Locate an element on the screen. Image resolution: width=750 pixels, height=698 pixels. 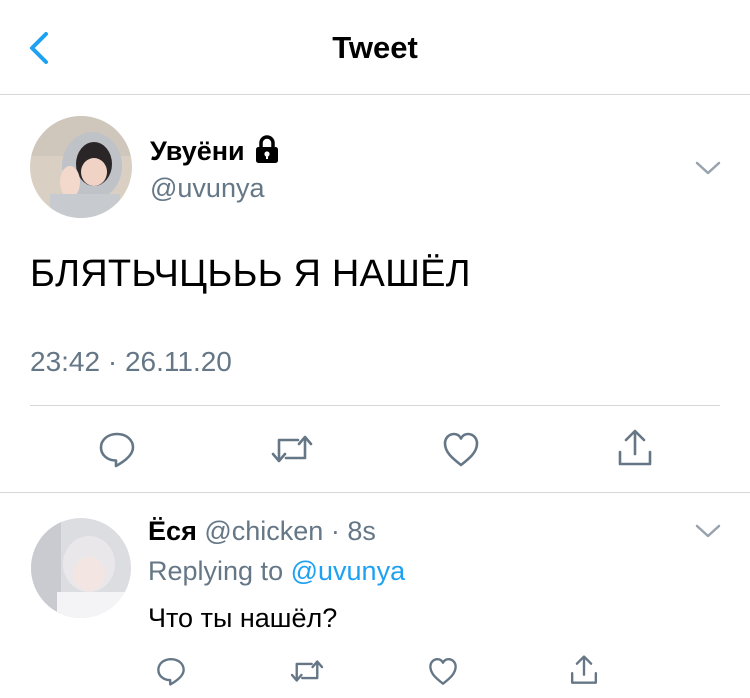
reply-share-icon is located at coordinates (584, 670).